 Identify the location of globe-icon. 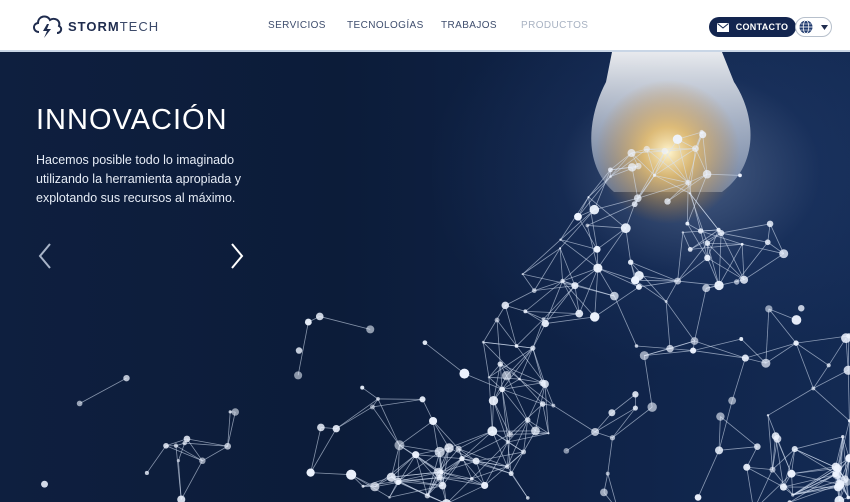
(806, 27).